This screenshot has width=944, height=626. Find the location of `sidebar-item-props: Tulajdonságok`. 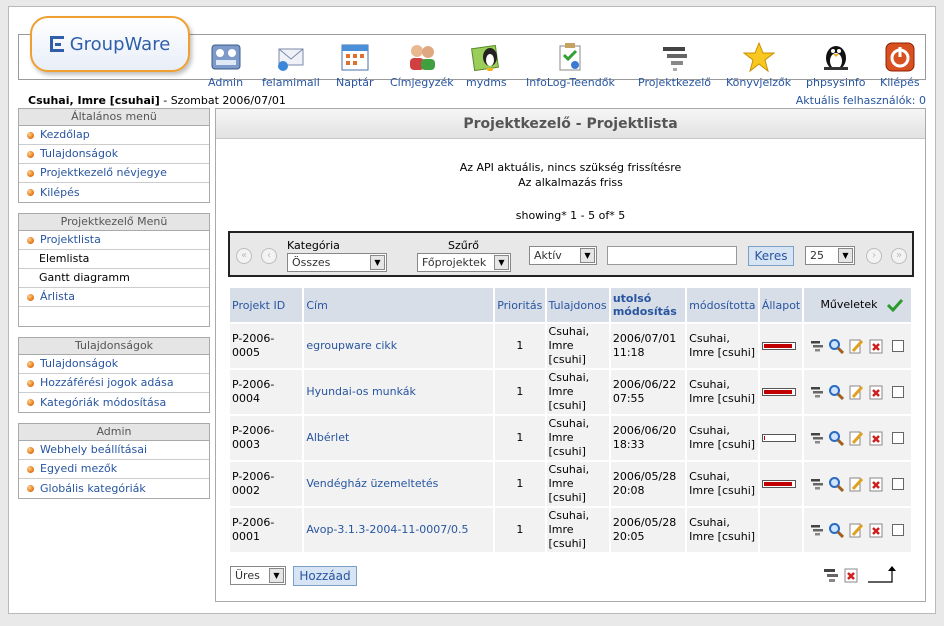

sidebar-item-props: Tulajdonságok is located at coordinates (114, 364).